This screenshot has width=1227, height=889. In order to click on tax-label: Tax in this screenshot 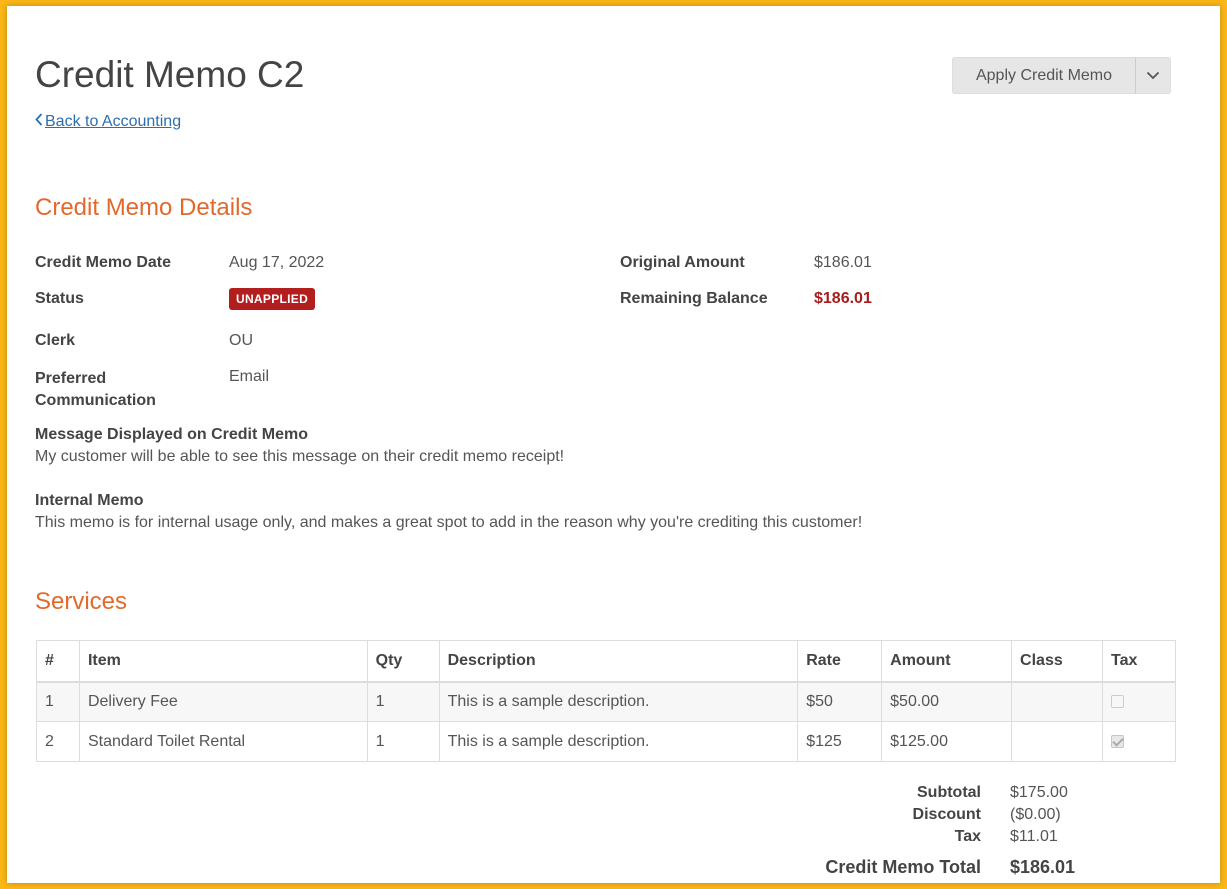, I will do `click(967, 836)`.